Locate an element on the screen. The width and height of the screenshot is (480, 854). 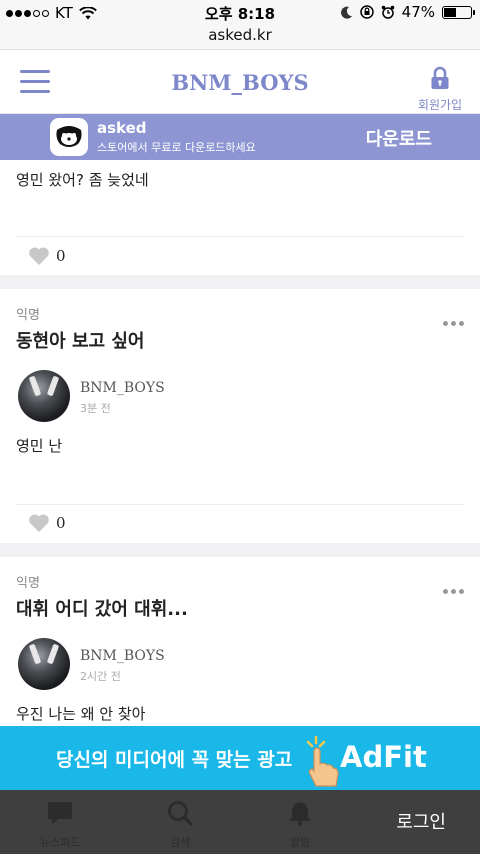
nav-notifications: 알림 is located at coordinates (300, 825).